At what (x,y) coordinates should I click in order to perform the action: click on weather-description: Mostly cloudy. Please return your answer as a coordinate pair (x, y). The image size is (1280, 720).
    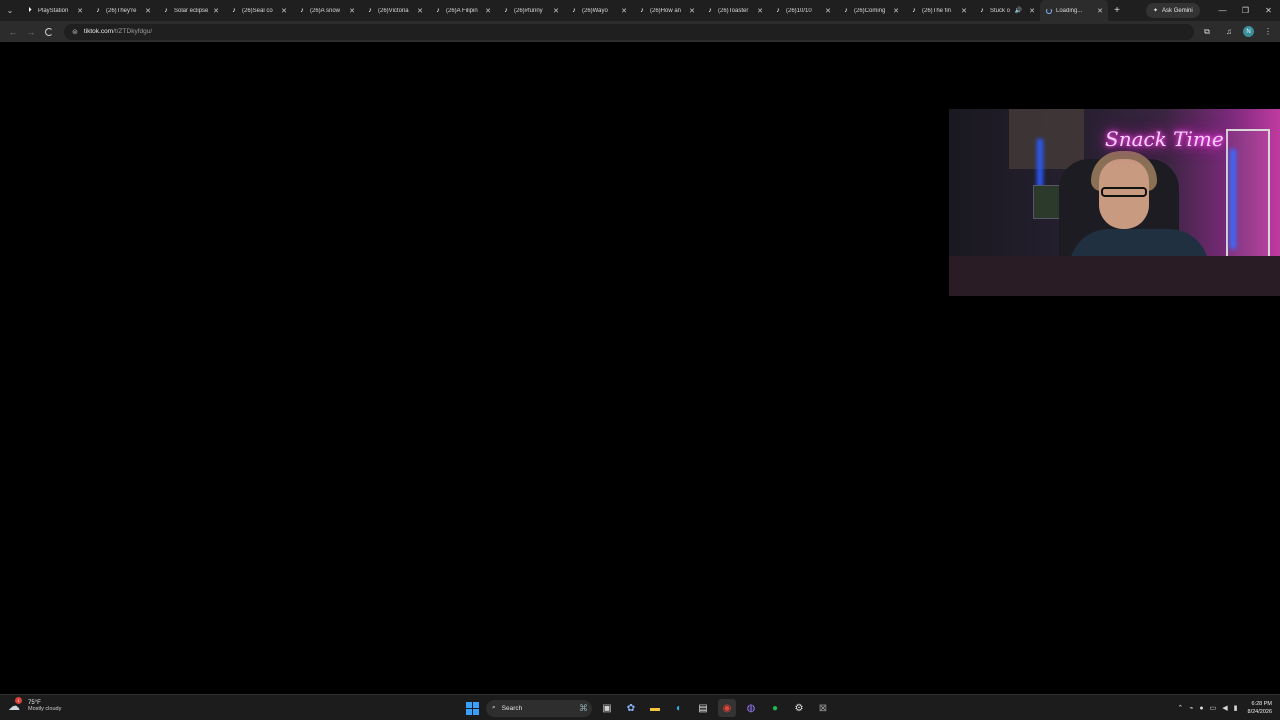
    Looking at the image, I should click on (45, 709).